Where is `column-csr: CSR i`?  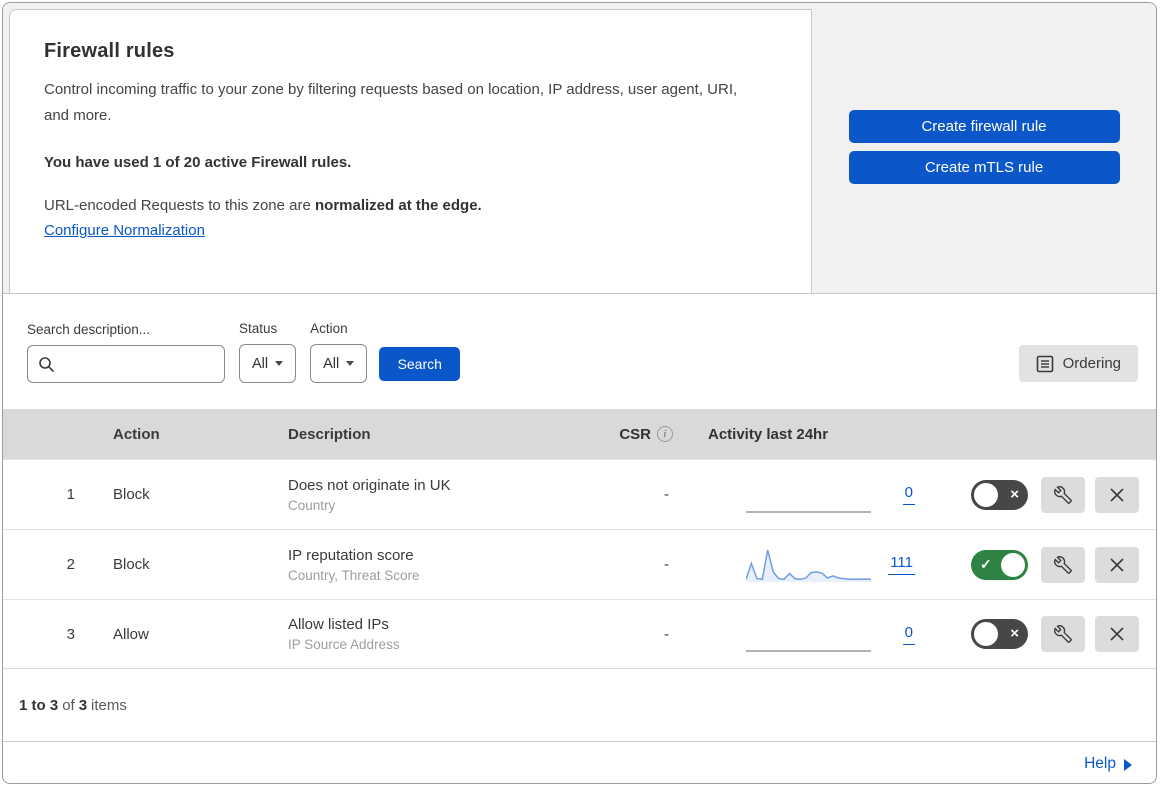 column-csr: CSR i is located at coordinates (638, 434).